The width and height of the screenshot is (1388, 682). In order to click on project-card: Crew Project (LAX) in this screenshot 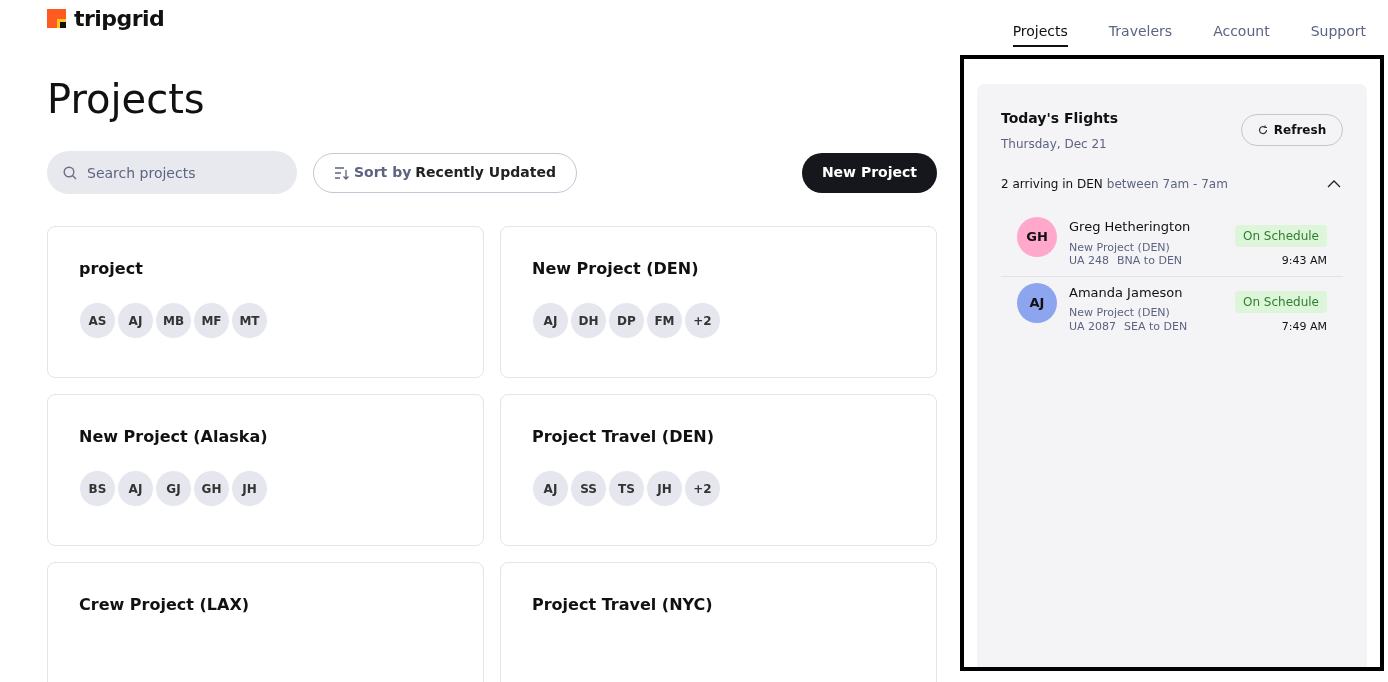, I will do `click(265, 622)`.